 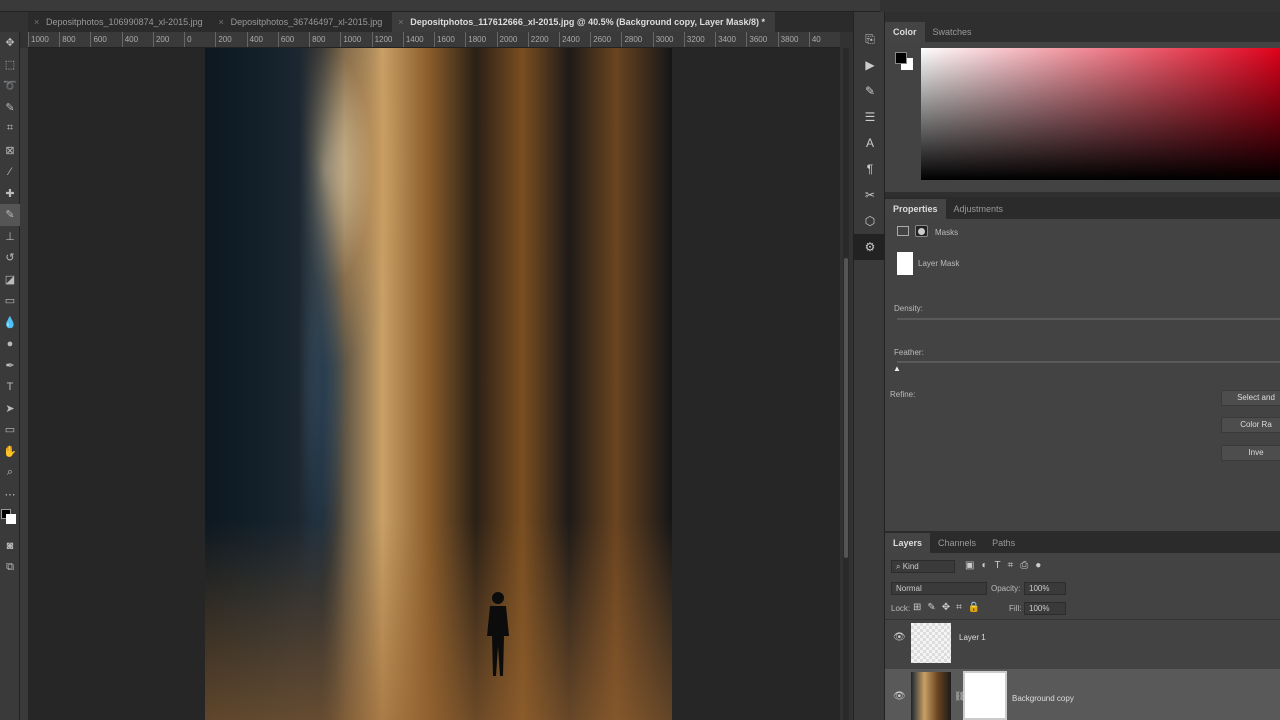 I want to click on scrollbar-thumb, so click(x=846, y=408).